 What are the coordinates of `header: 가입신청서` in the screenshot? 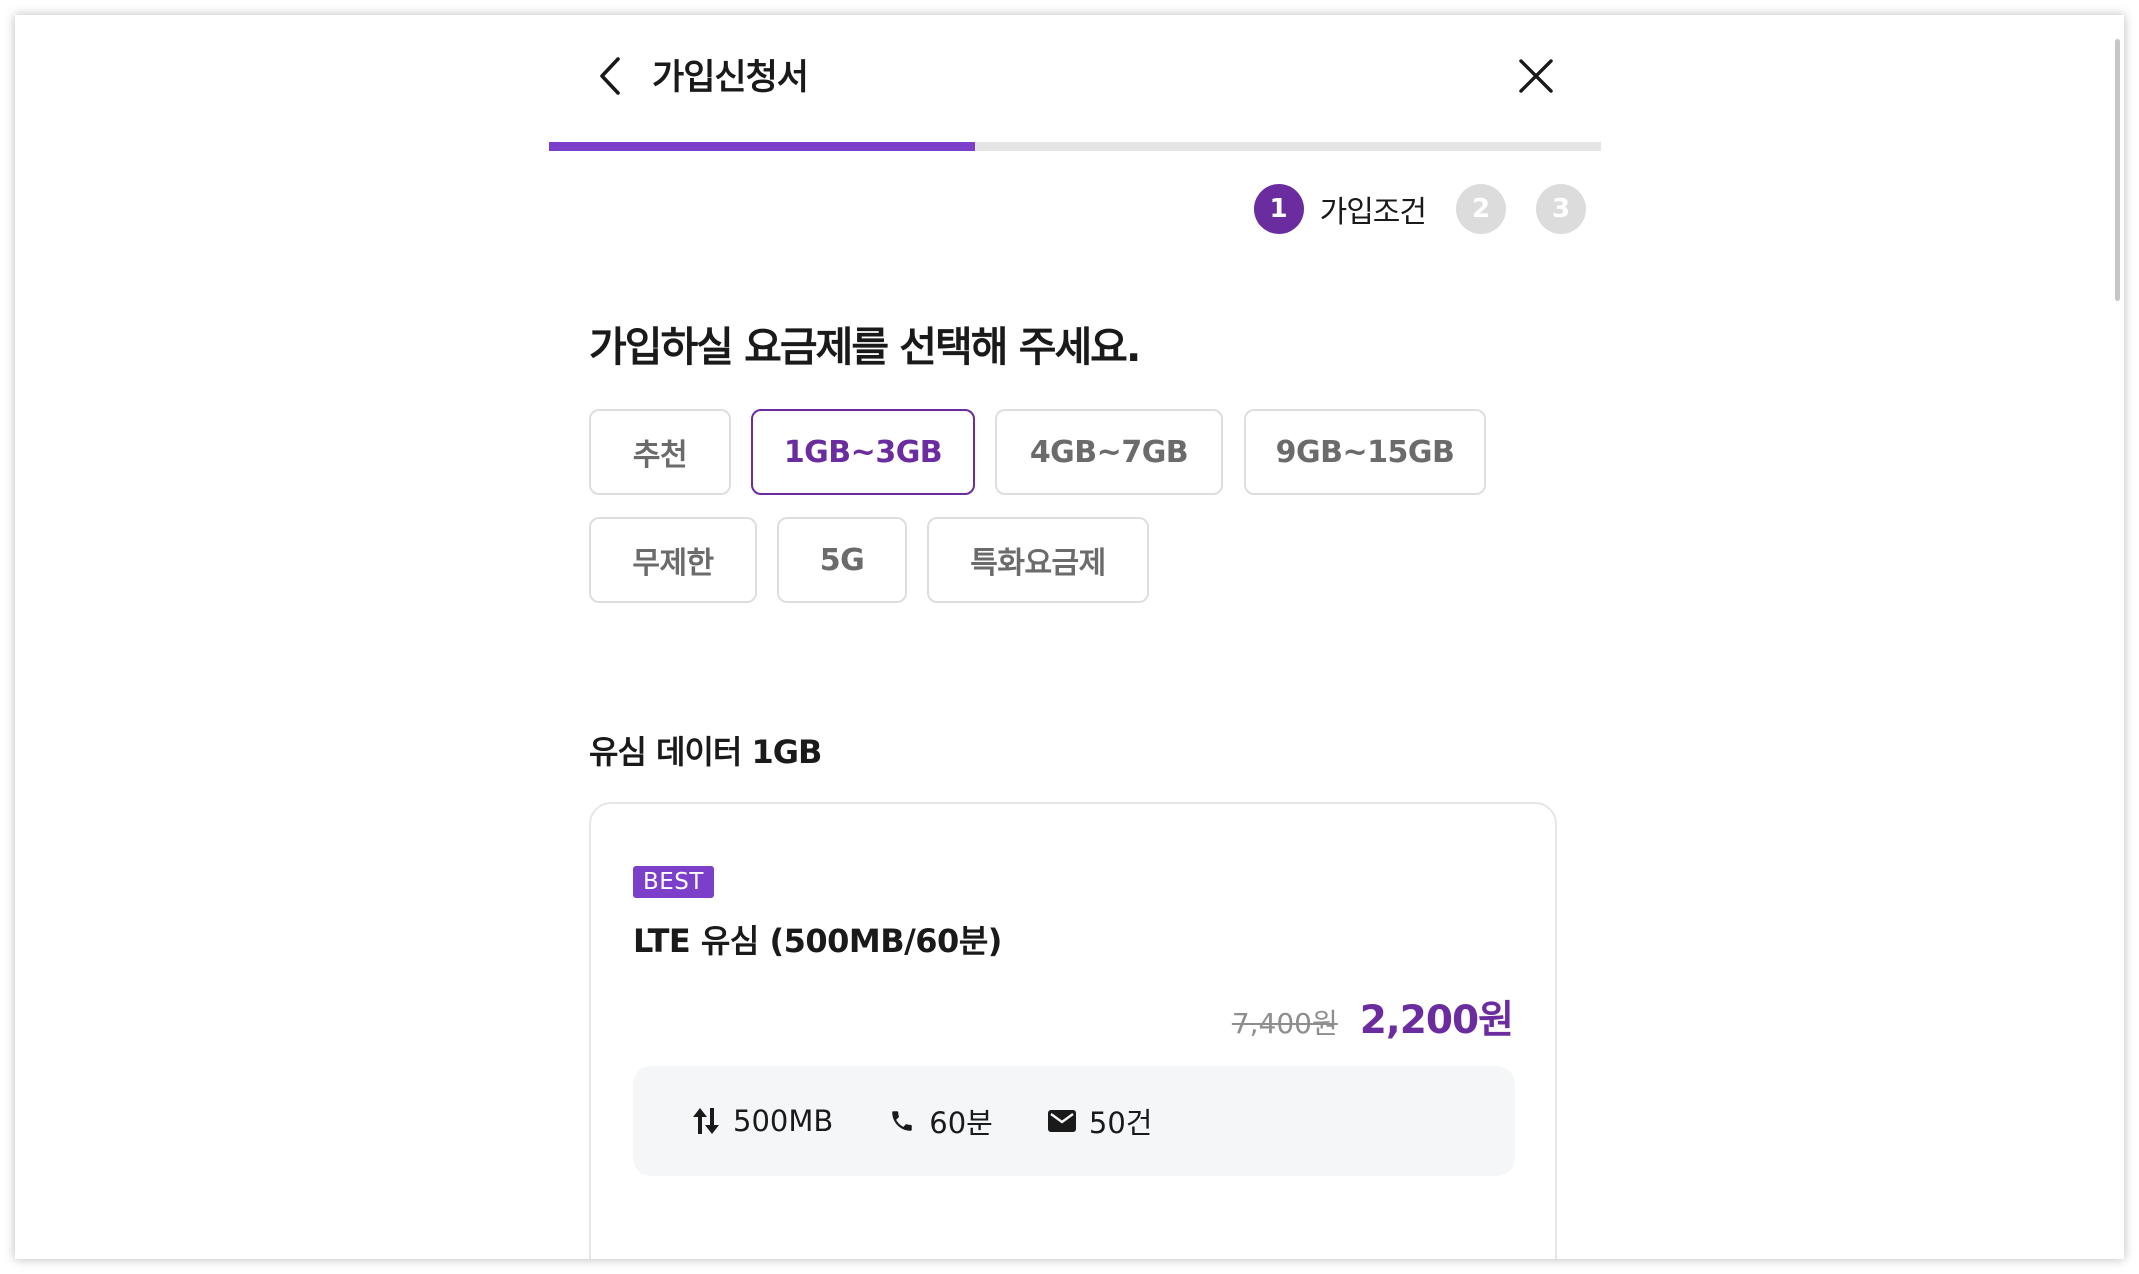 It's located at (1075, 76).